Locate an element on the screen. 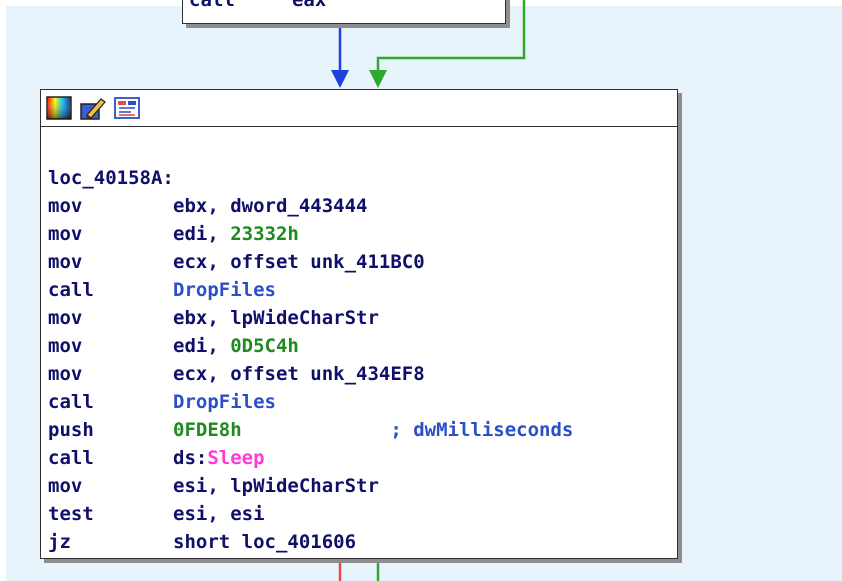  instruction-row: mov edi, 0D5C4h is located at coordinates (310, 346).